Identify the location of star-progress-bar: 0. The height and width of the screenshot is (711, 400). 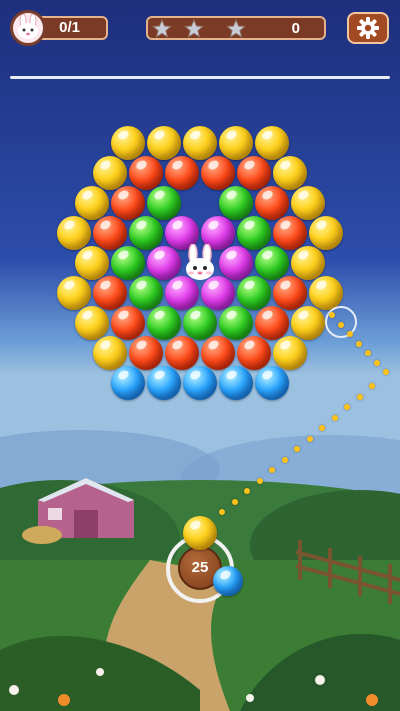
(236, 28).